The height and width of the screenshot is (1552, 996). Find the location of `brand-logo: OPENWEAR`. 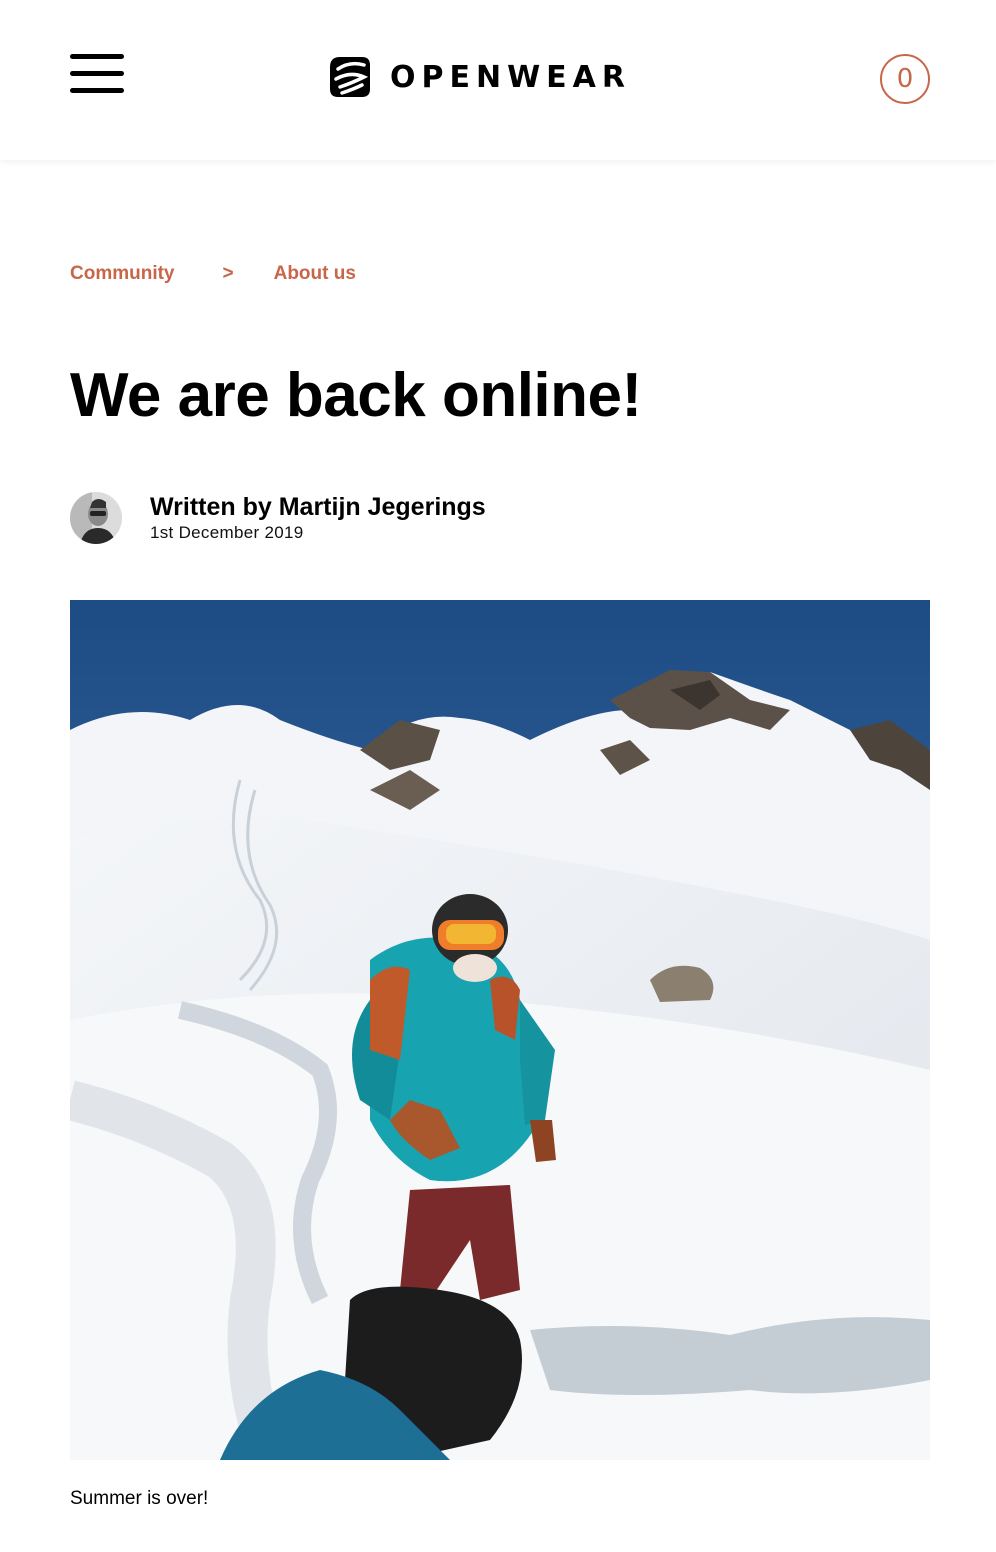

brand-logo: OPENWEAR is located at coordinates (478, 77).